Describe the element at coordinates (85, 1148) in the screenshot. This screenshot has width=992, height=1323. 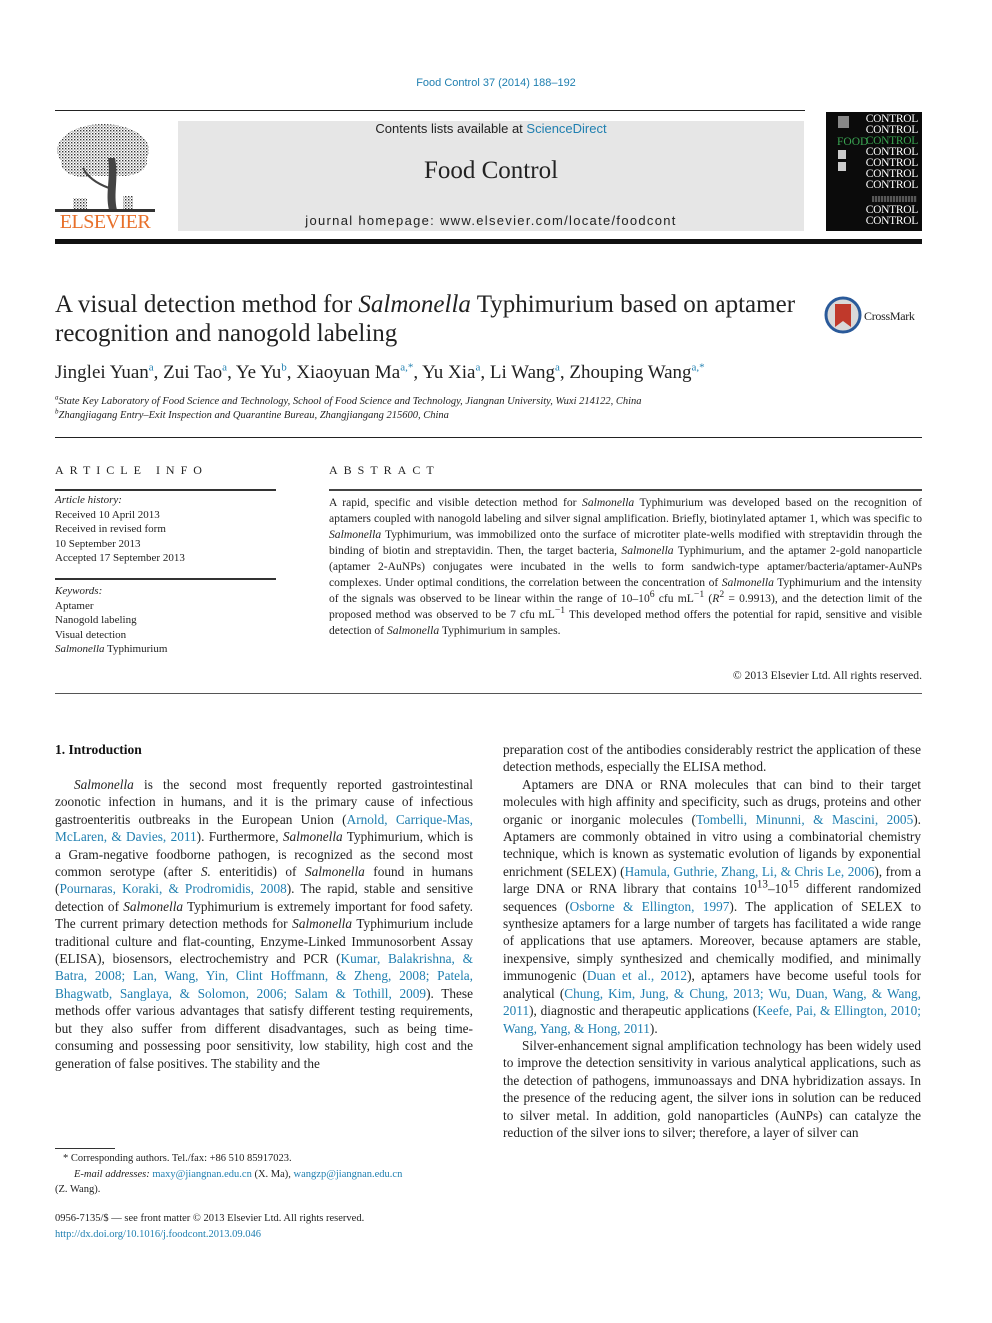
I see `footnote-rule` at that location.